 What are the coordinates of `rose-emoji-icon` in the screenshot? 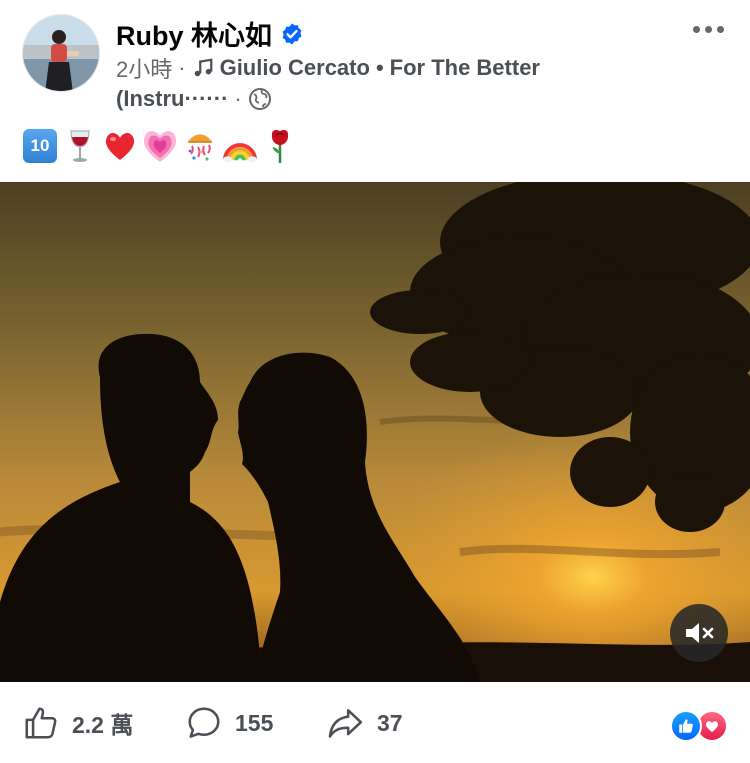 It's located at (280, 146).